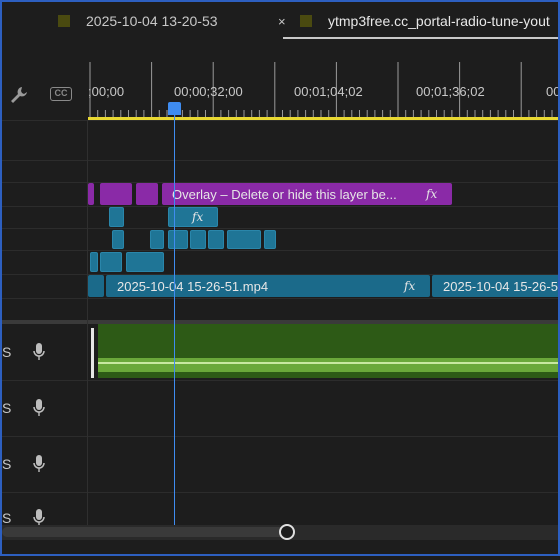 This screenshot has width=560, height=560. I want to click on audio-waveform-centerline, so click(328, 363).